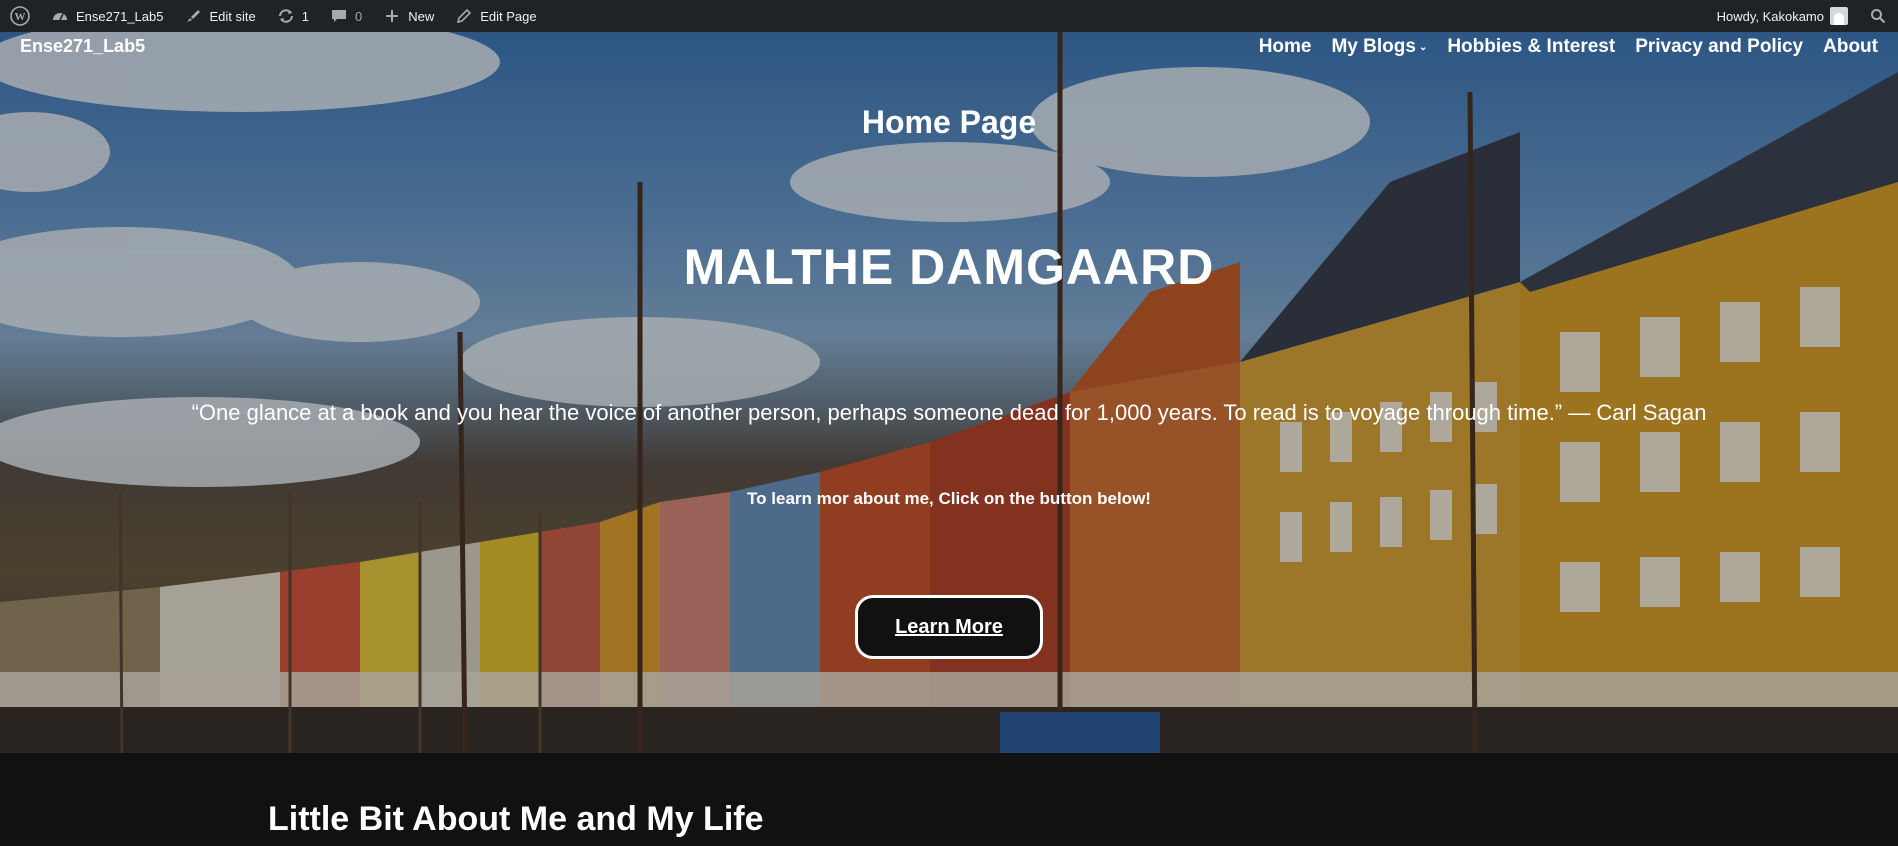 This screenshot has width=1898, height=846. Describe the element at coordinates (949, 122) in the screenshot. I see `page-title: Home Page` at that location.